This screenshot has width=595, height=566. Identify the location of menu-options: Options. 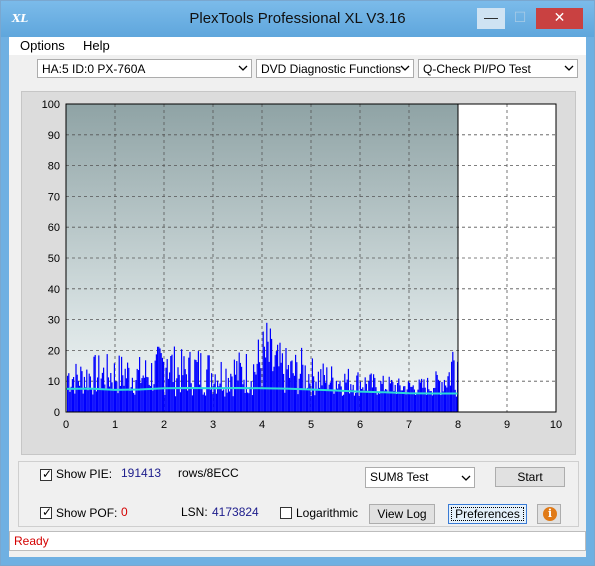
(42, 45).